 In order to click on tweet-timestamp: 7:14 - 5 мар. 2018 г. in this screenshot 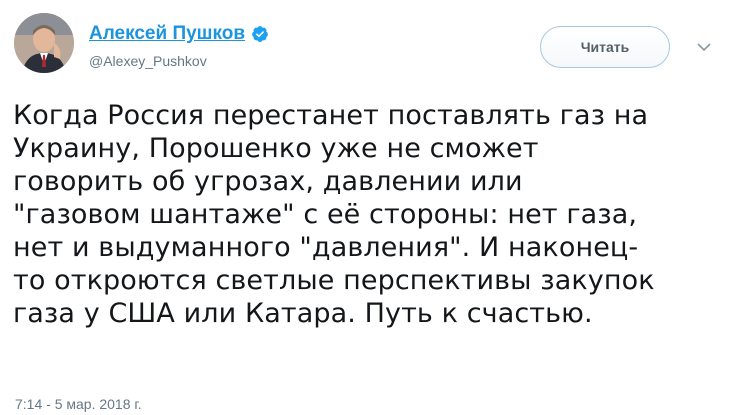, I will do `click(78, 404)`.